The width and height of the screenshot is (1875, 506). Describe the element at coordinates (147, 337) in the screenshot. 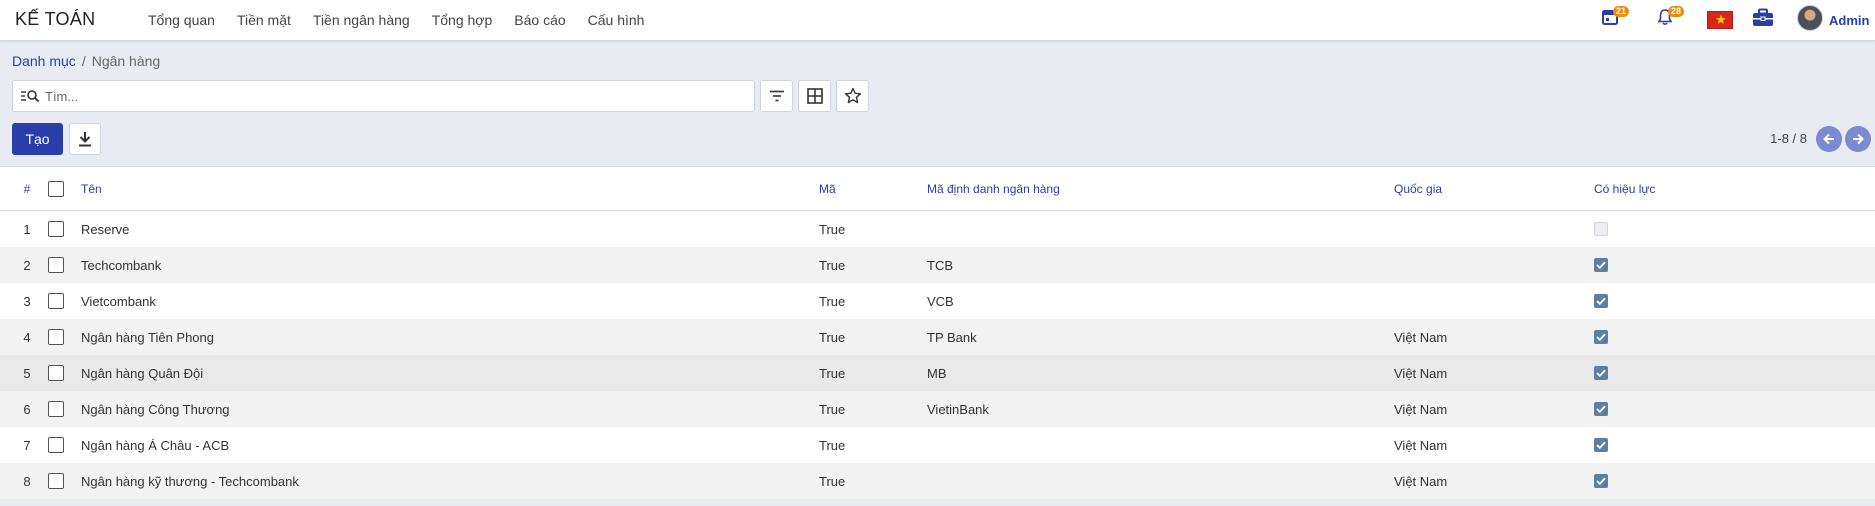

I see `bank-name: Ngân hàng Tiên Phong` at that location.